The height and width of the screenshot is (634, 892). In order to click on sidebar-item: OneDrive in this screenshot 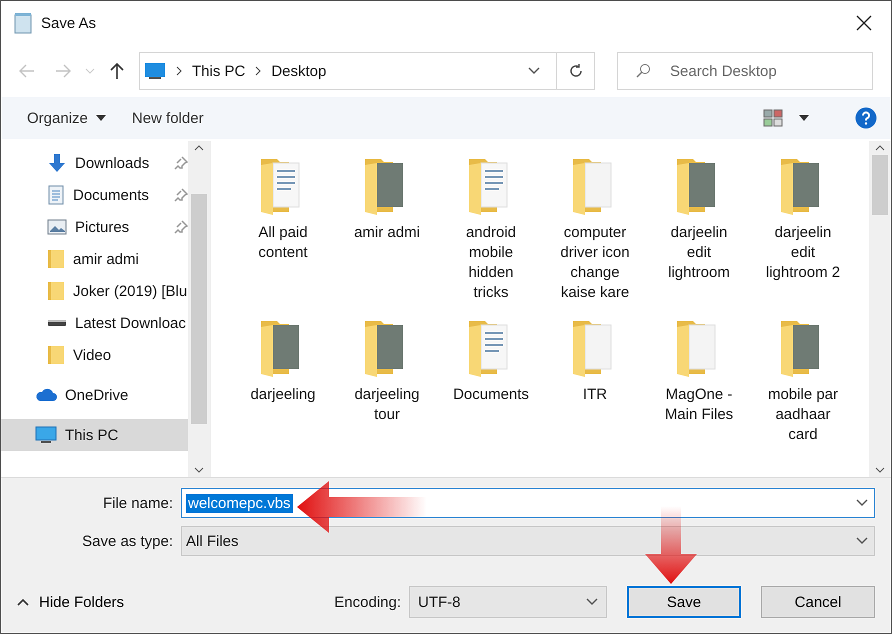, I will do `click(94, 395)`.